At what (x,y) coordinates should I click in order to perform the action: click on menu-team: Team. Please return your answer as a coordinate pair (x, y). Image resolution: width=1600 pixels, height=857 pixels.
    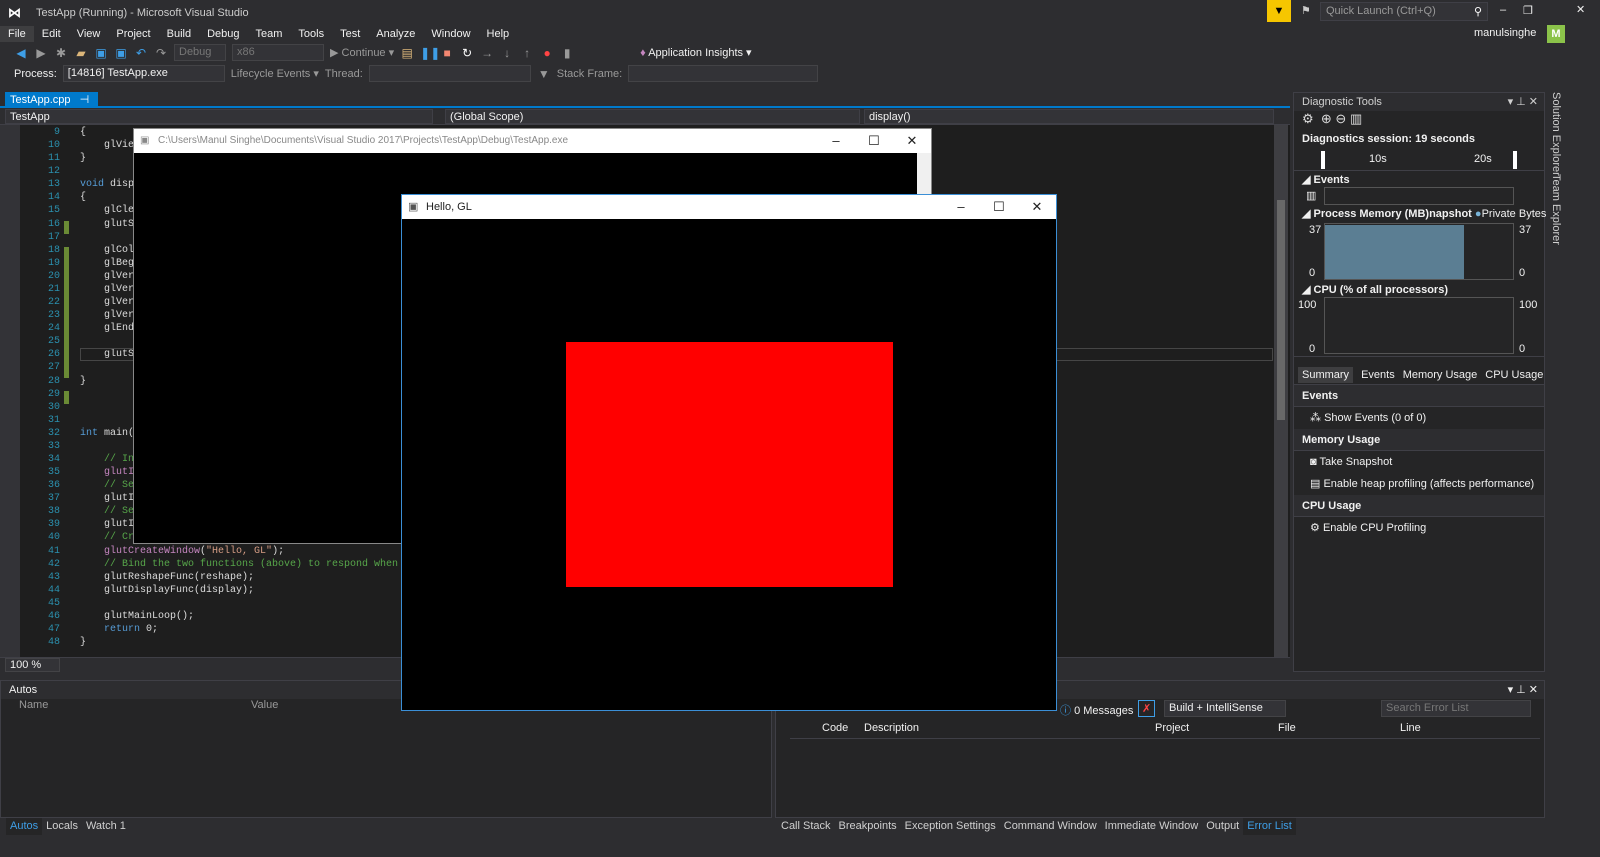
    Looking at the image, I should click on (269, 34).